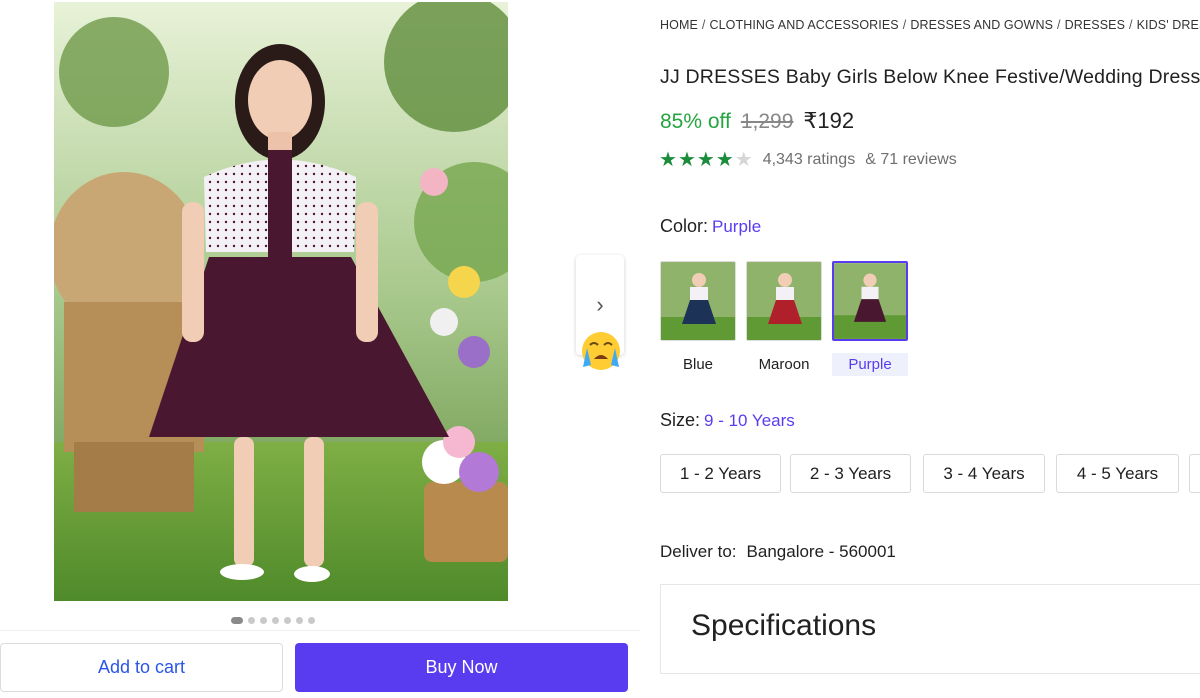 The width and height of the screenshot is (1200, 698). Describe the element at coordinates (698, 551) in the screenshot. I see `deliver-to-label: Deliver to:` at that location.